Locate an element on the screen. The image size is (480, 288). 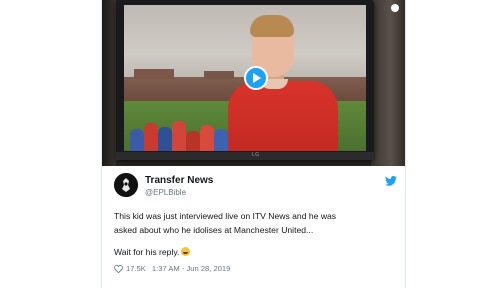
tv-bezel is located at coordinates (245, 156).